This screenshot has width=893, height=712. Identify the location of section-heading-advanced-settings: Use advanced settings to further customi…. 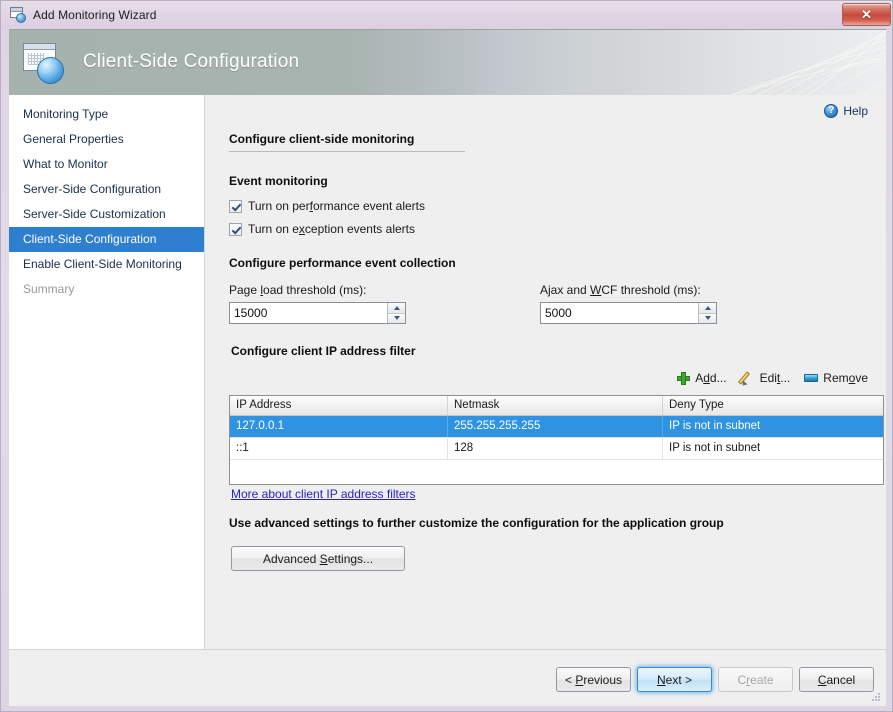
(476, 523).